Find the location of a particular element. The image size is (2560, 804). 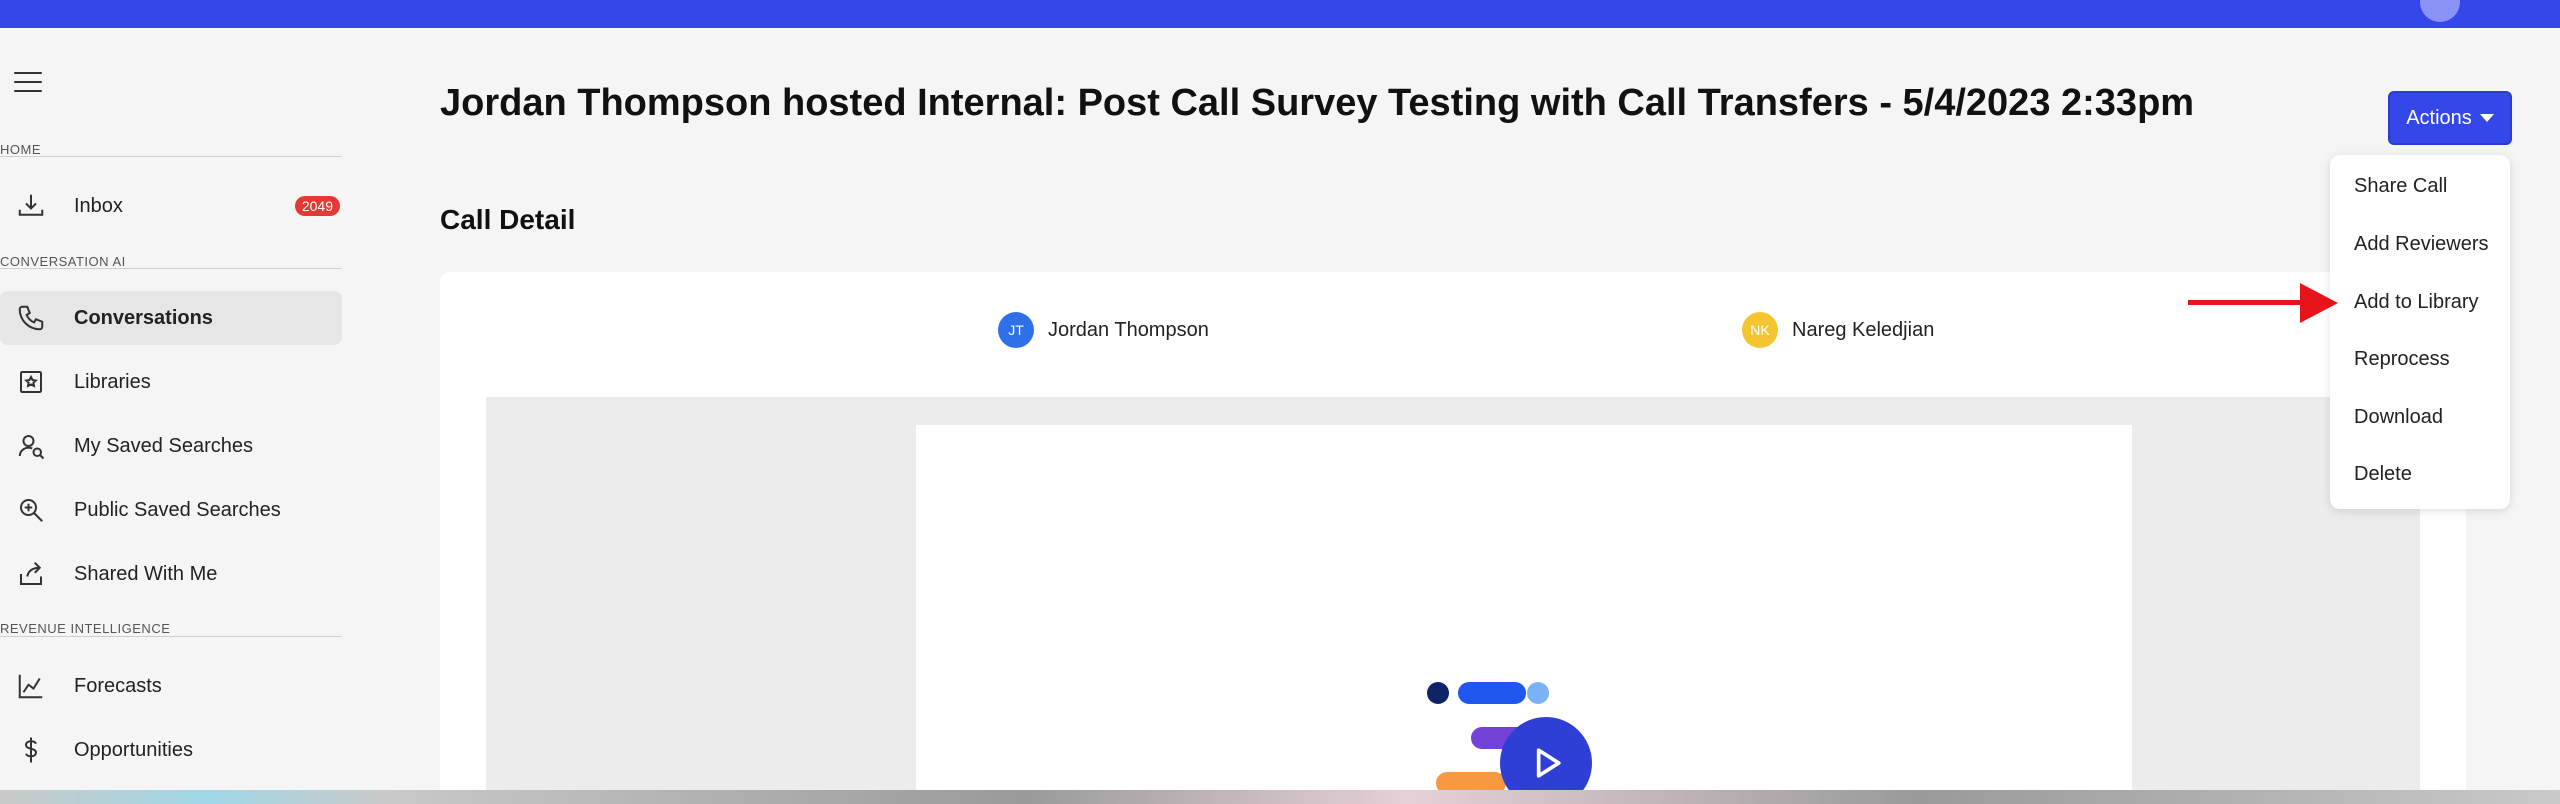

sidebar-item-forecasts: Forecasts is located at coordinates (171, 686).